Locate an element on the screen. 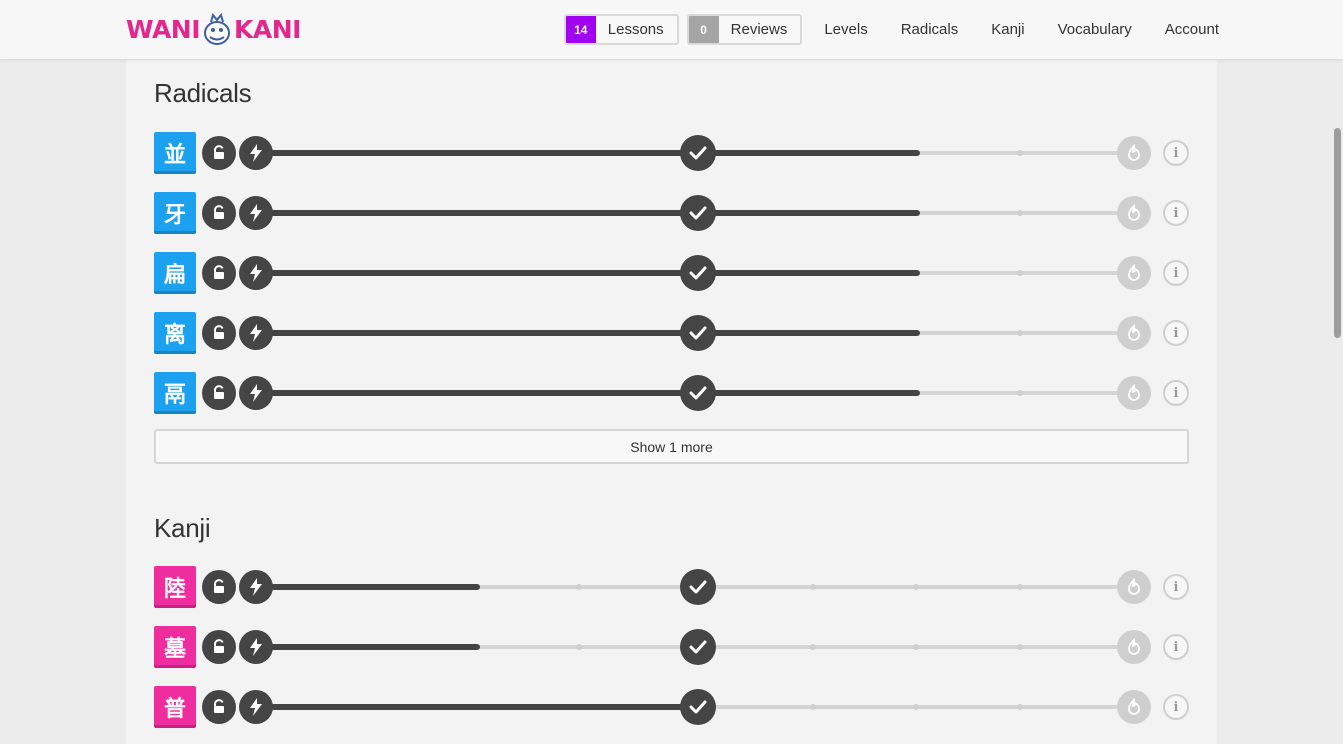 The width and height of the screenshot is (1343, 744). nav-link-levels: Levels is located at coordinates (845, 29).